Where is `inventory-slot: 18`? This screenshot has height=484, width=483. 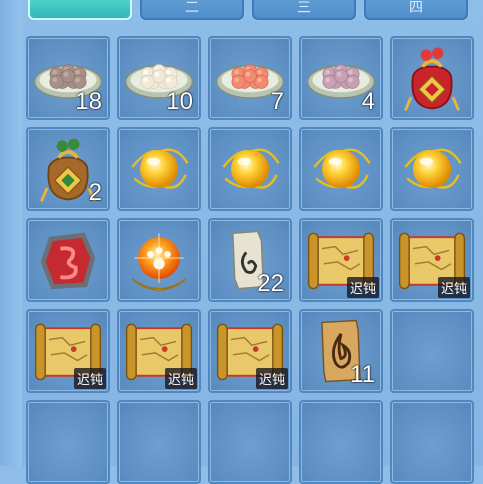
inventory-slot: 18 is located at coordinates (68, 78).